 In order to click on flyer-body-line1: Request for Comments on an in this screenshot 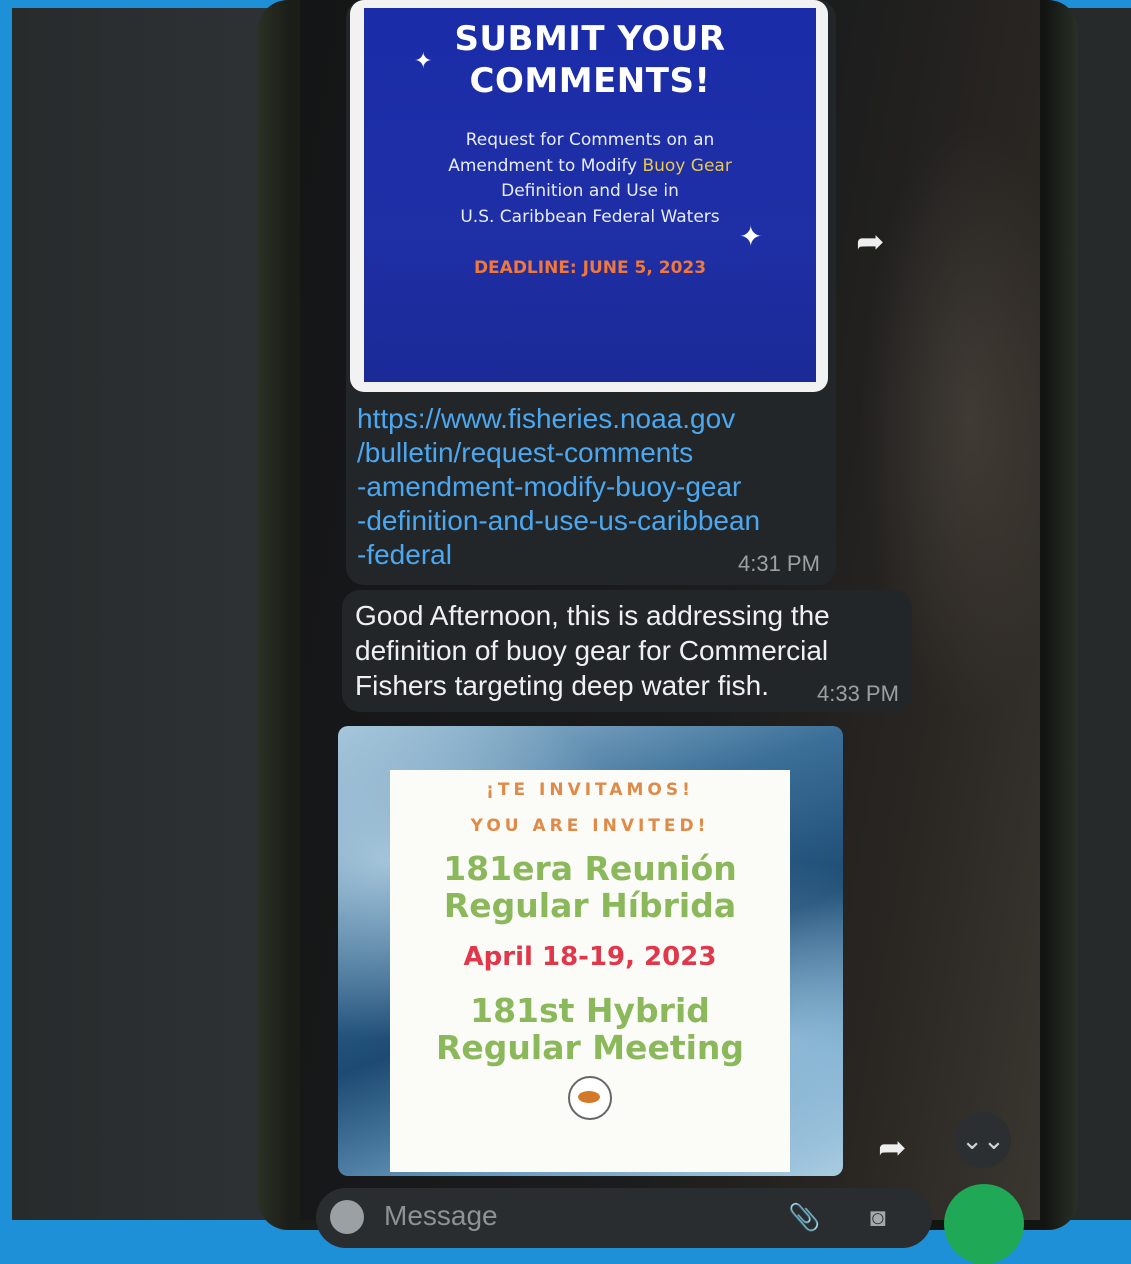, I will do `click(590, 140)`.